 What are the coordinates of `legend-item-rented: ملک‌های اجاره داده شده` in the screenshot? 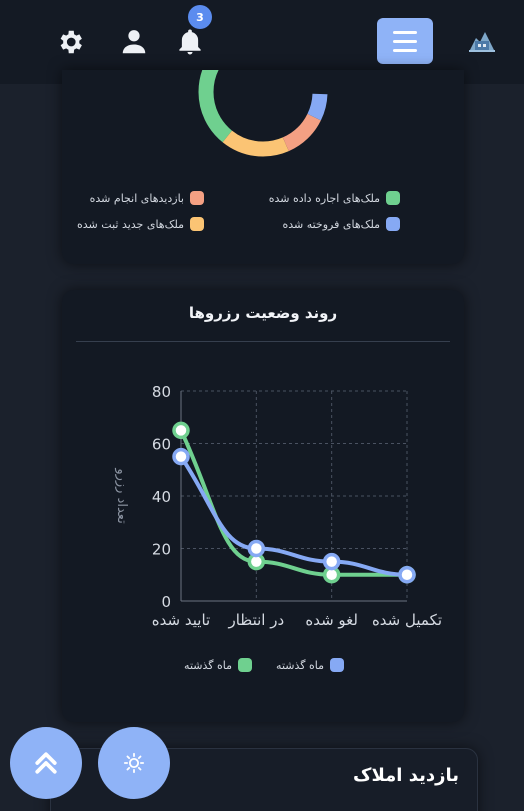 It's located at (334, 198).